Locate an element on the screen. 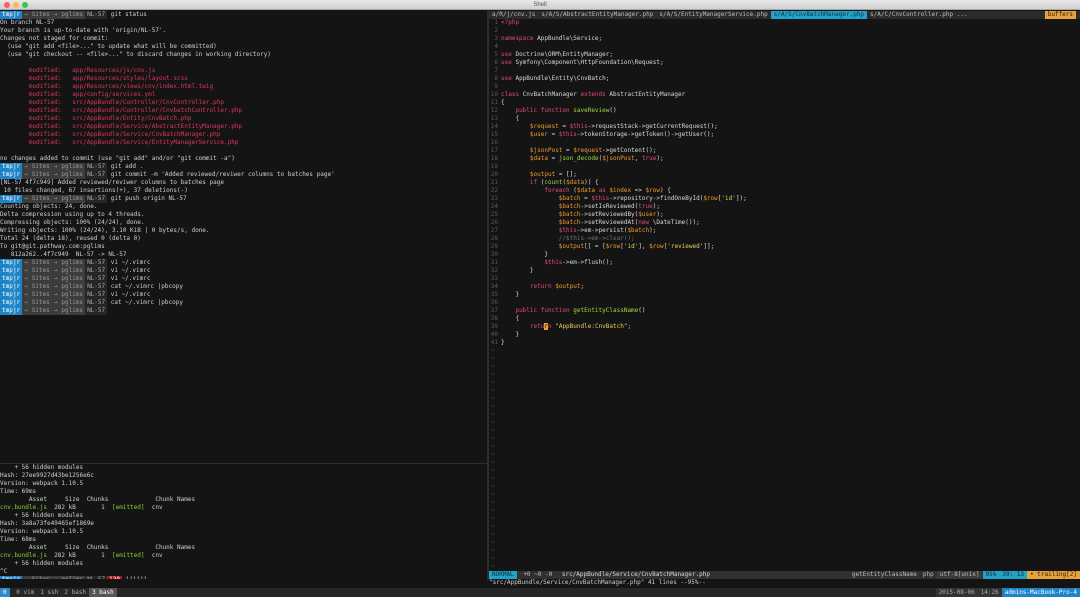 Image resolution: width=1080 pixels, height=597 pixels. code-token: ; is located at coordinates (582, 286).